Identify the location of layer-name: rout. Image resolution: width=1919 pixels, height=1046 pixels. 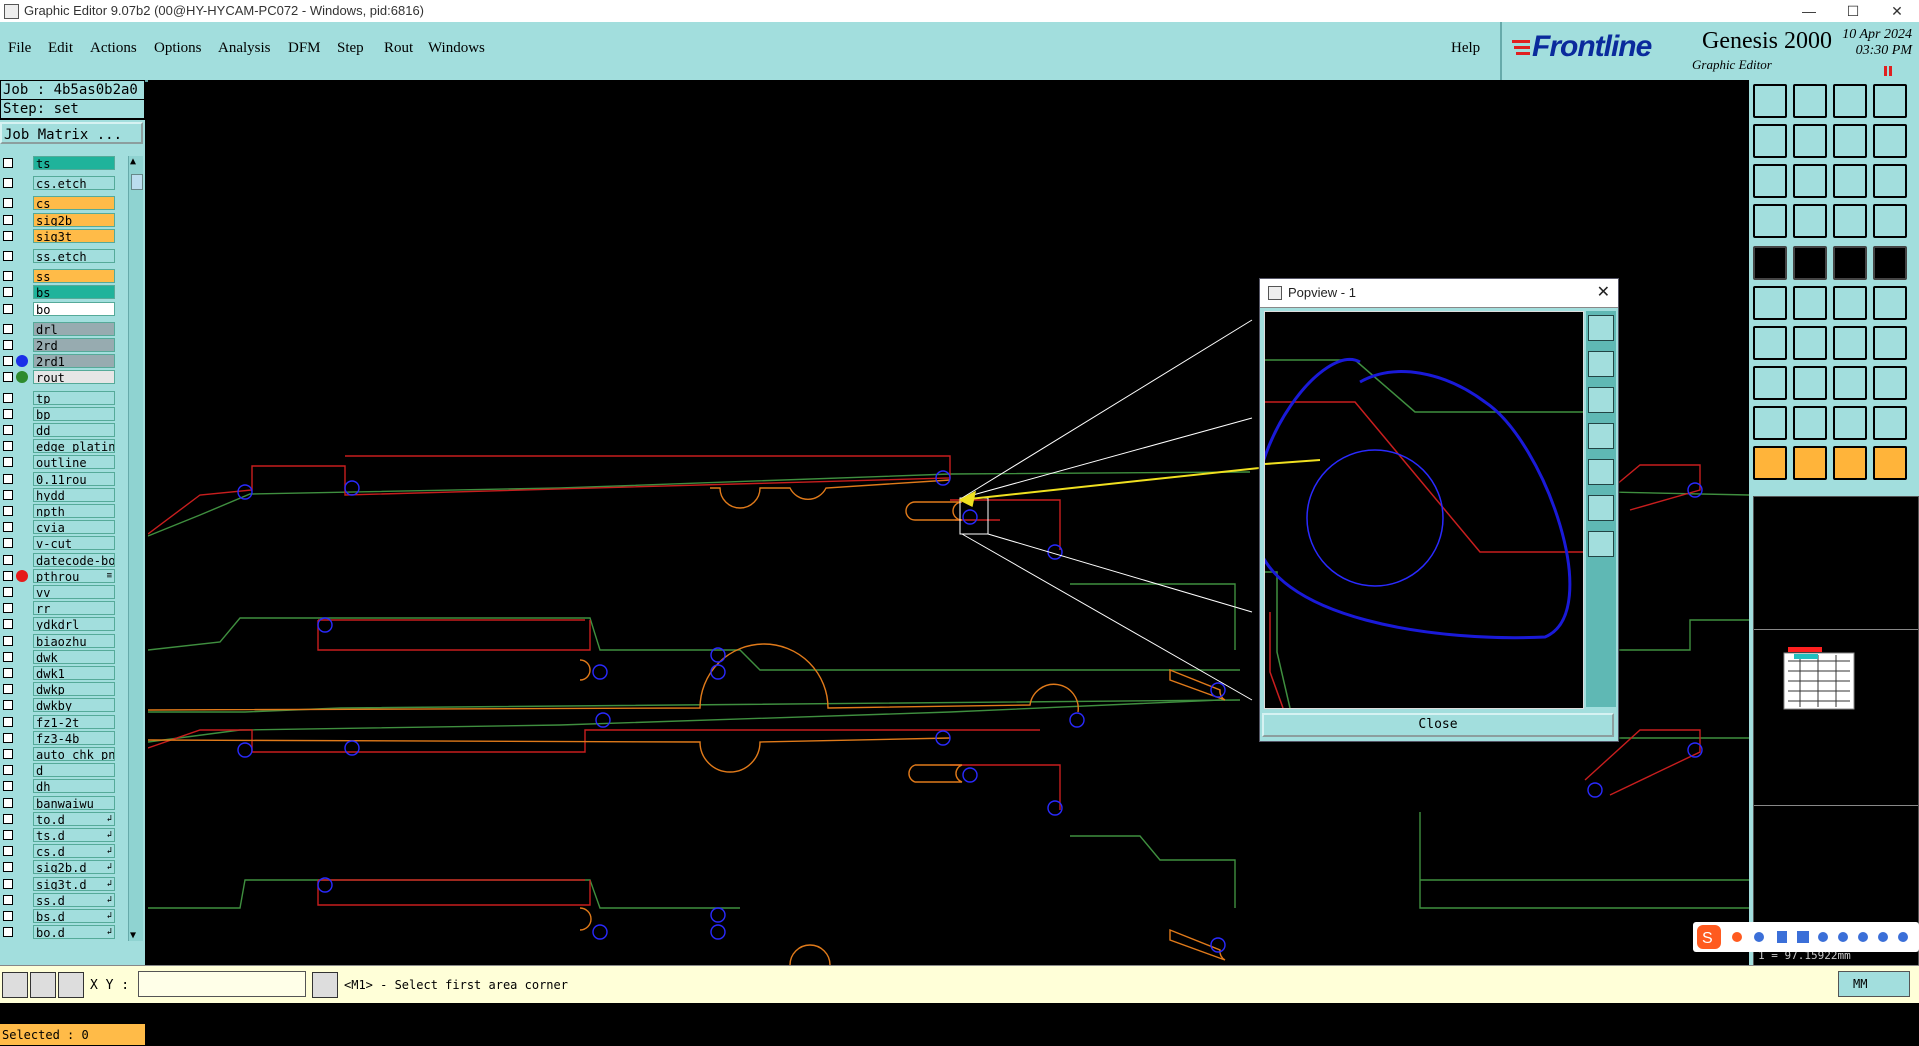
(74, 377).